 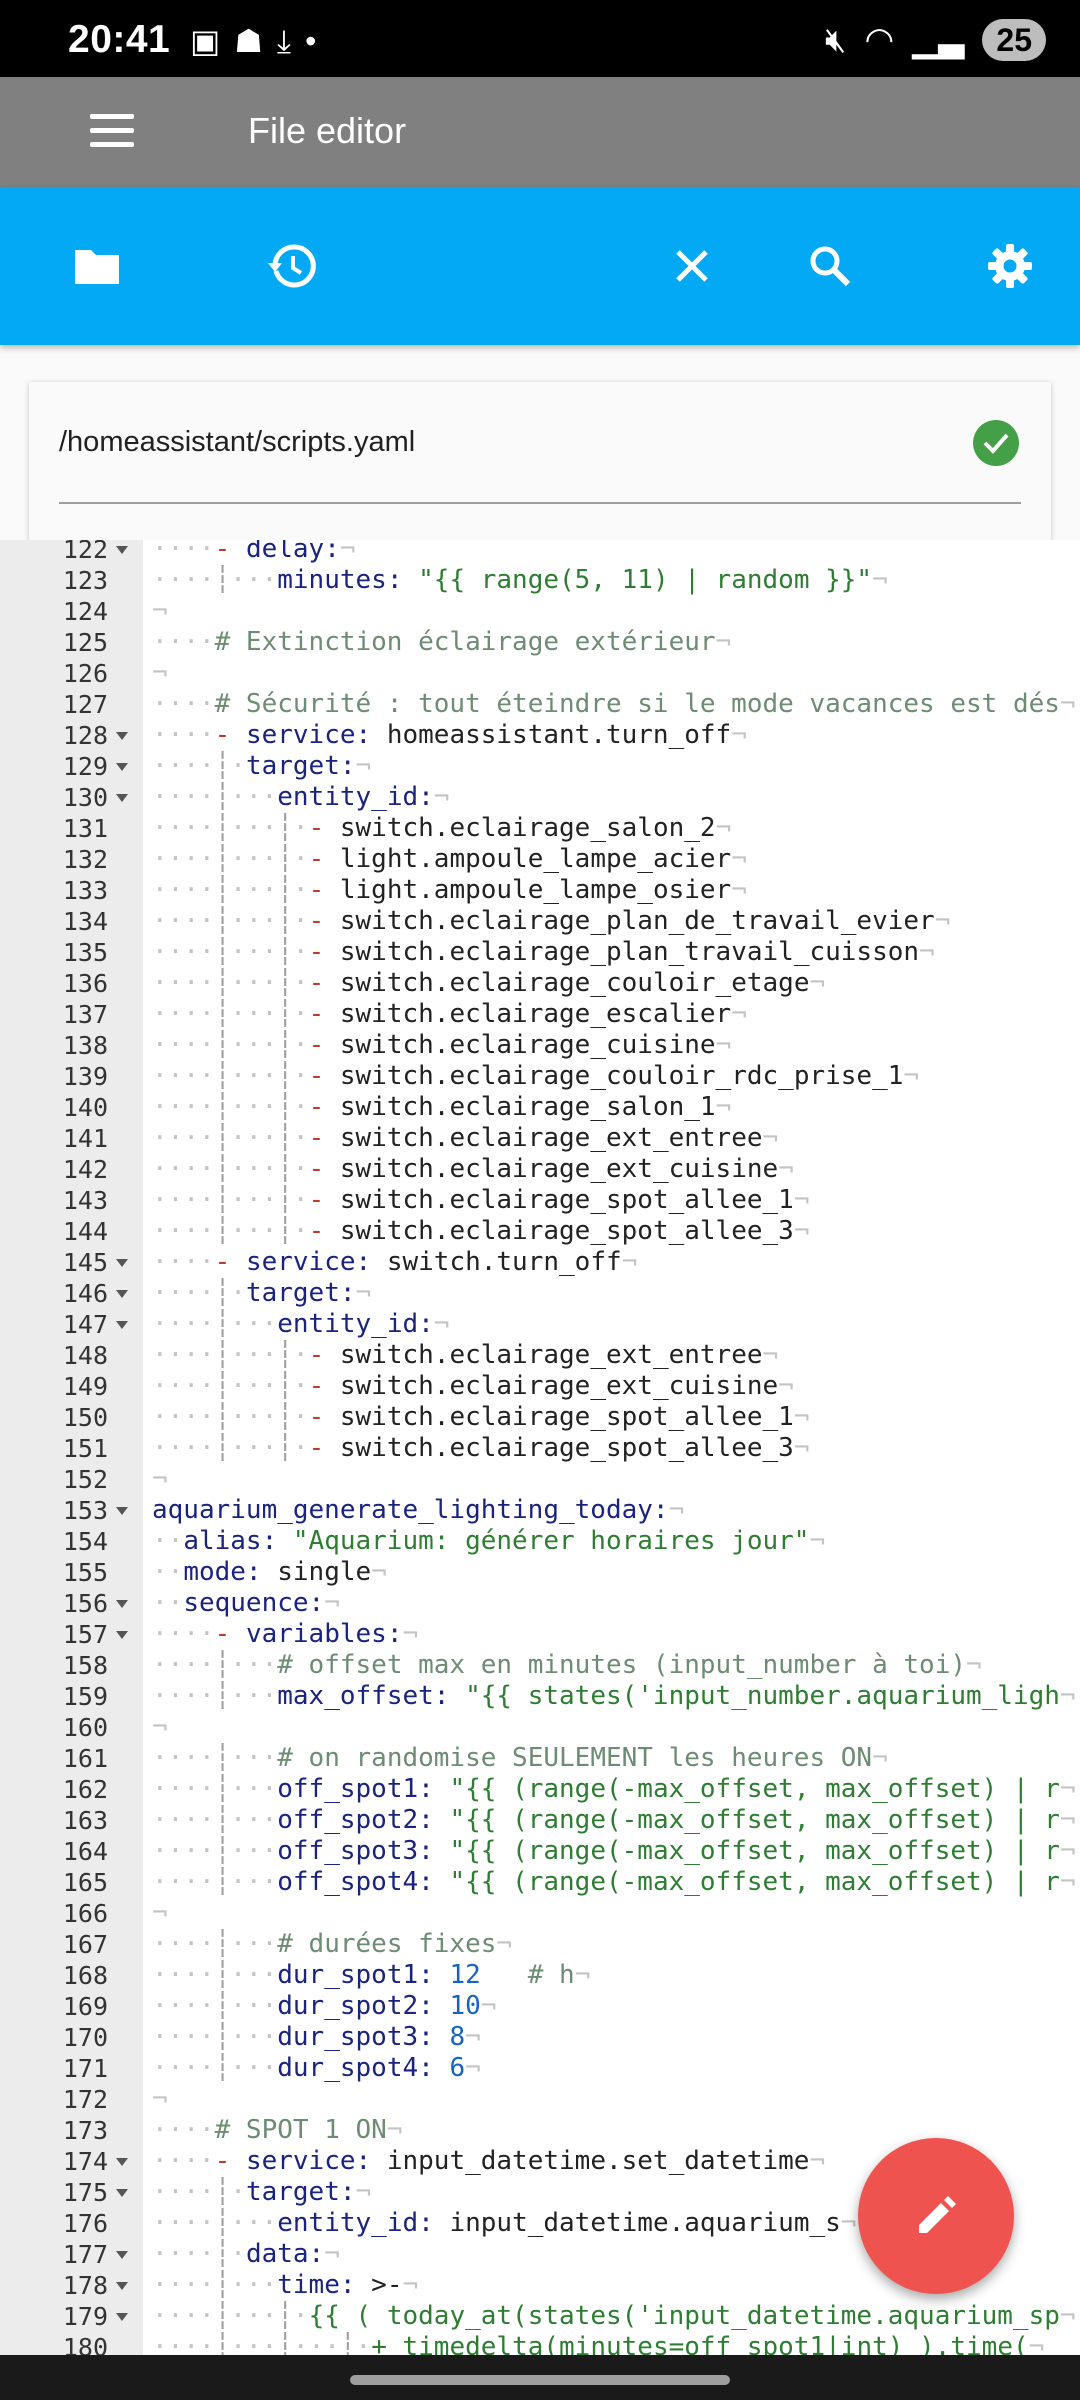 I want to click on code-line: 147 ····┆···entity_id:¬, so click(x=540, y=1324).